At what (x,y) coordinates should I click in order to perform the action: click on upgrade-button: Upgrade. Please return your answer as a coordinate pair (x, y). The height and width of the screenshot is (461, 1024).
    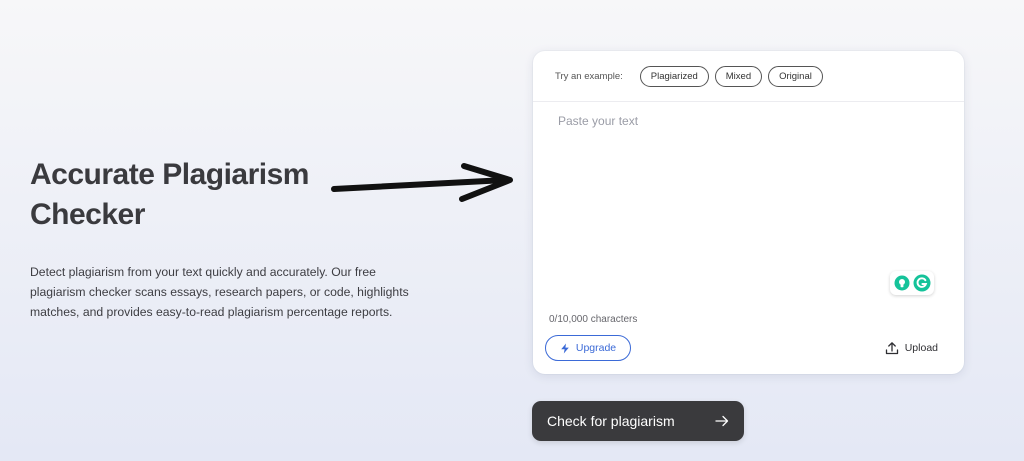
    Looking at the image, I should click on (588, 348).